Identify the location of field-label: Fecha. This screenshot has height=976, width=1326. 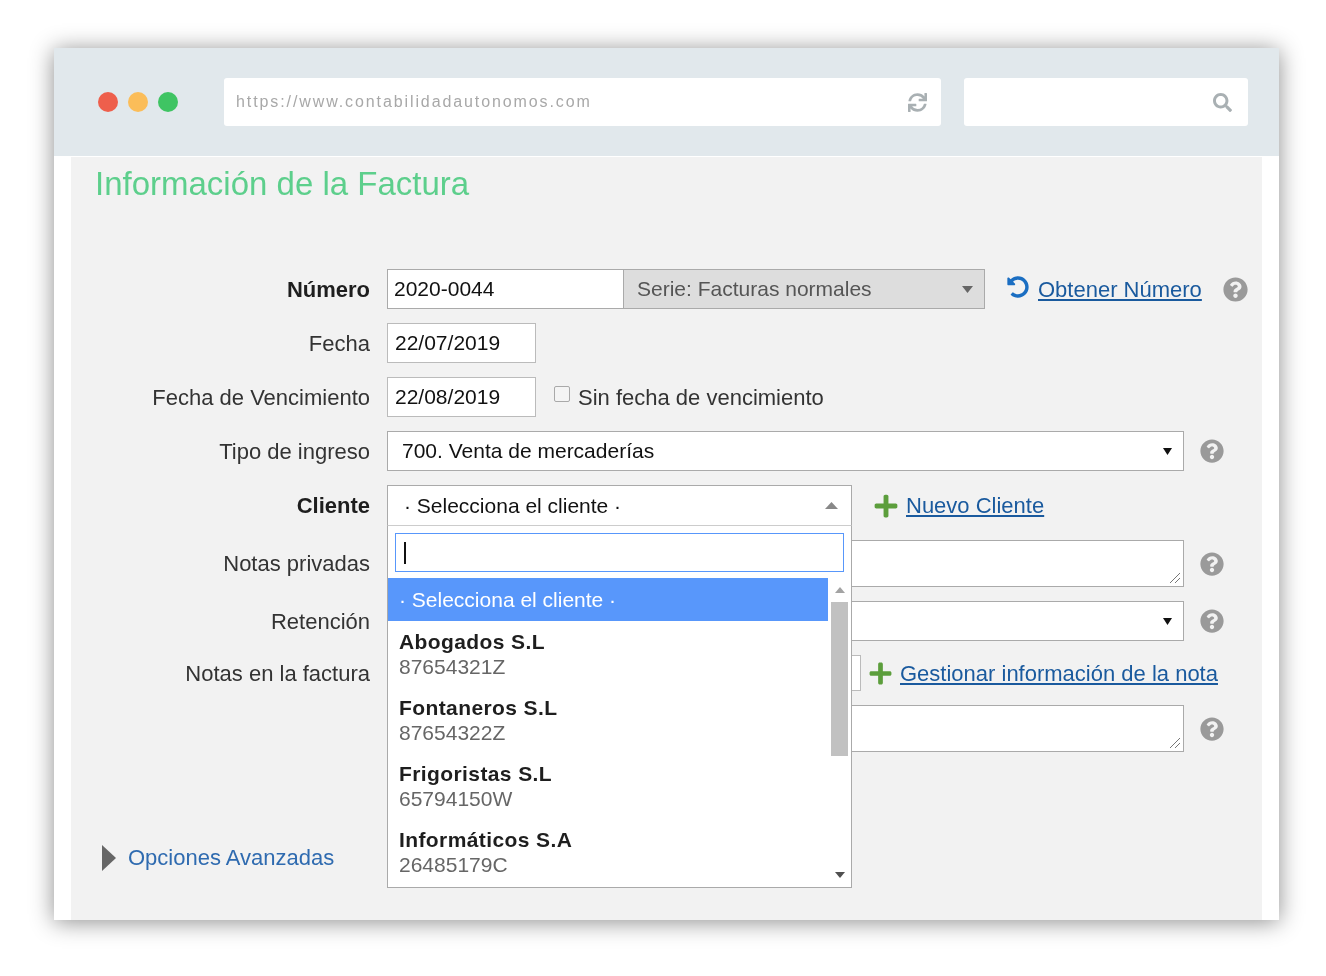
(339, 343).